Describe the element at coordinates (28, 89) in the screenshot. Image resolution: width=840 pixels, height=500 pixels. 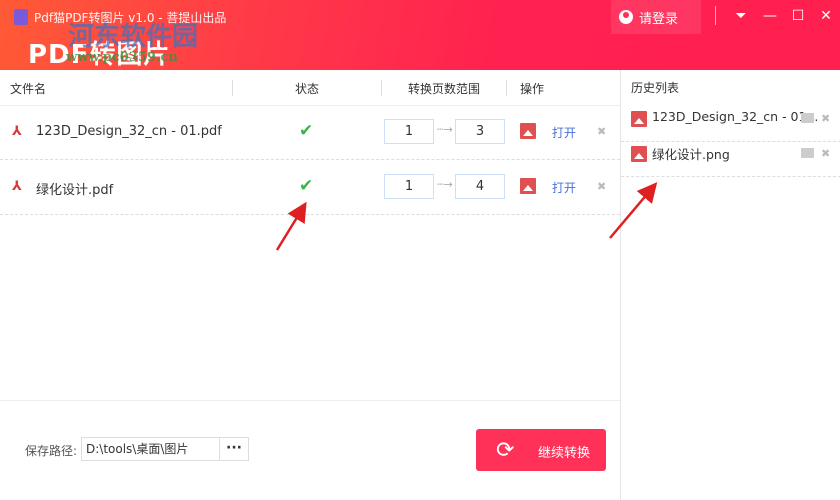
I see `col-filename: 文件名` at that location.